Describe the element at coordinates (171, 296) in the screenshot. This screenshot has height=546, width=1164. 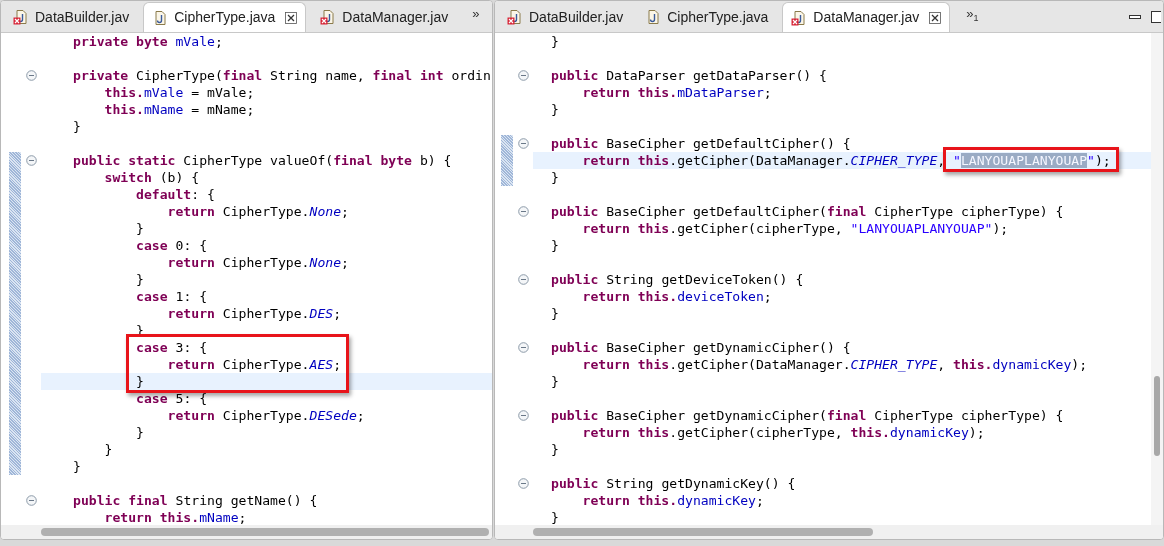
I see `code-line: case 1: {` at that location.